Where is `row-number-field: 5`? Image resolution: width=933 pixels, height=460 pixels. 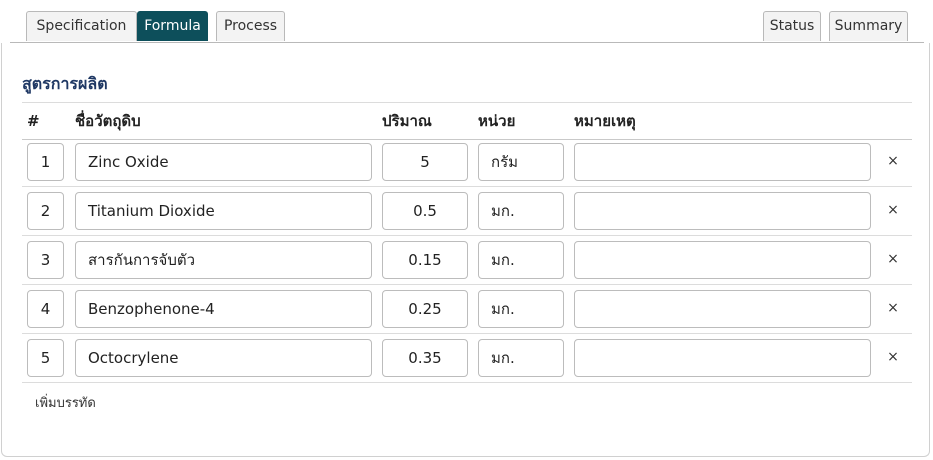
row-number-field: 5 is located at coordinates (45, 358).